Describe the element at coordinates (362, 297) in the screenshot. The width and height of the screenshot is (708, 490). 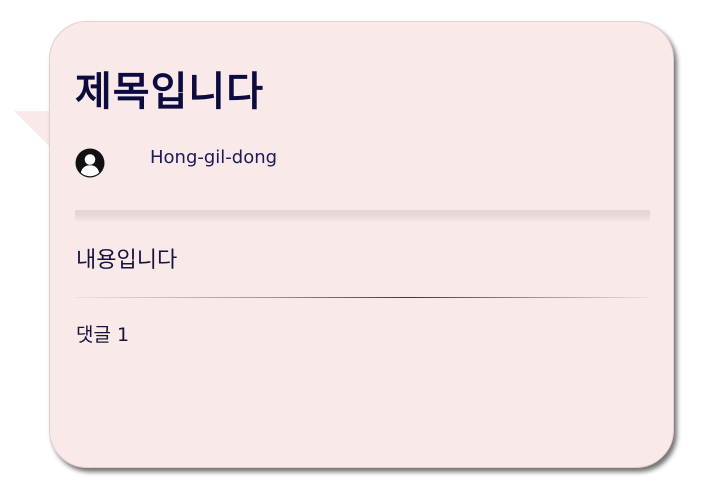
I see `content-divider` at that location.